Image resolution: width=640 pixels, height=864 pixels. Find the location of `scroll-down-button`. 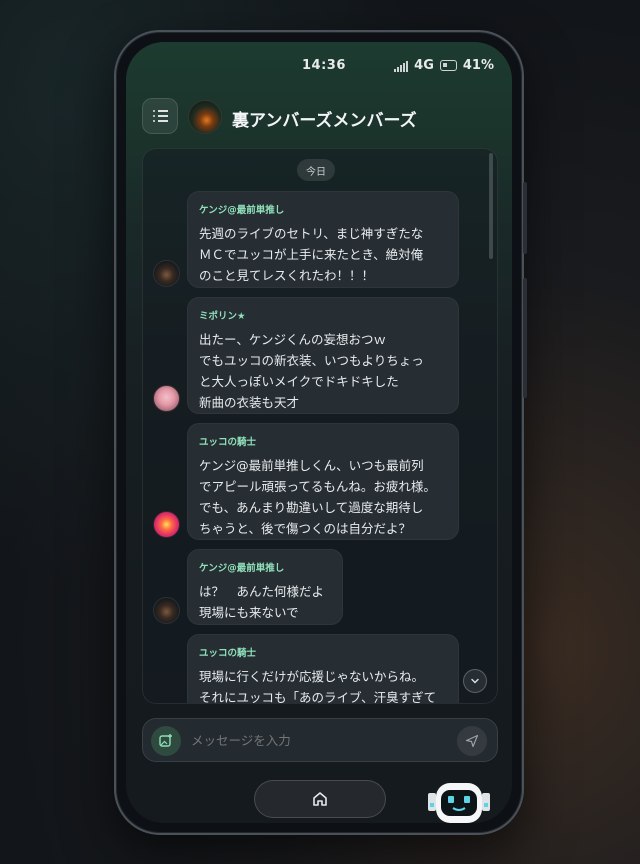

scroll-down-button is located at coordinates (475, 681).